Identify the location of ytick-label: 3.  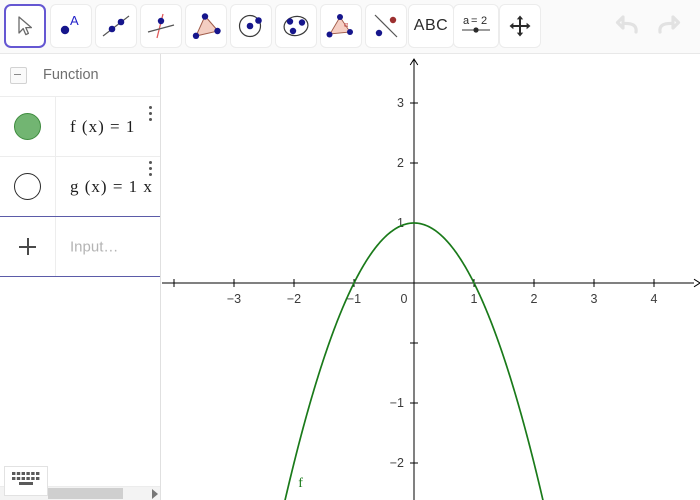
(400, 103).